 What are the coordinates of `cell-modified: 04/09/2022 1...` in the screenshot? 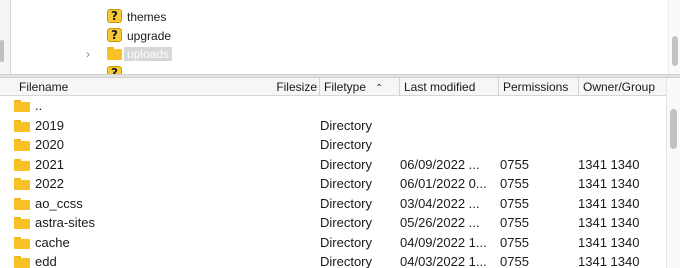 It's located at (443, 242).